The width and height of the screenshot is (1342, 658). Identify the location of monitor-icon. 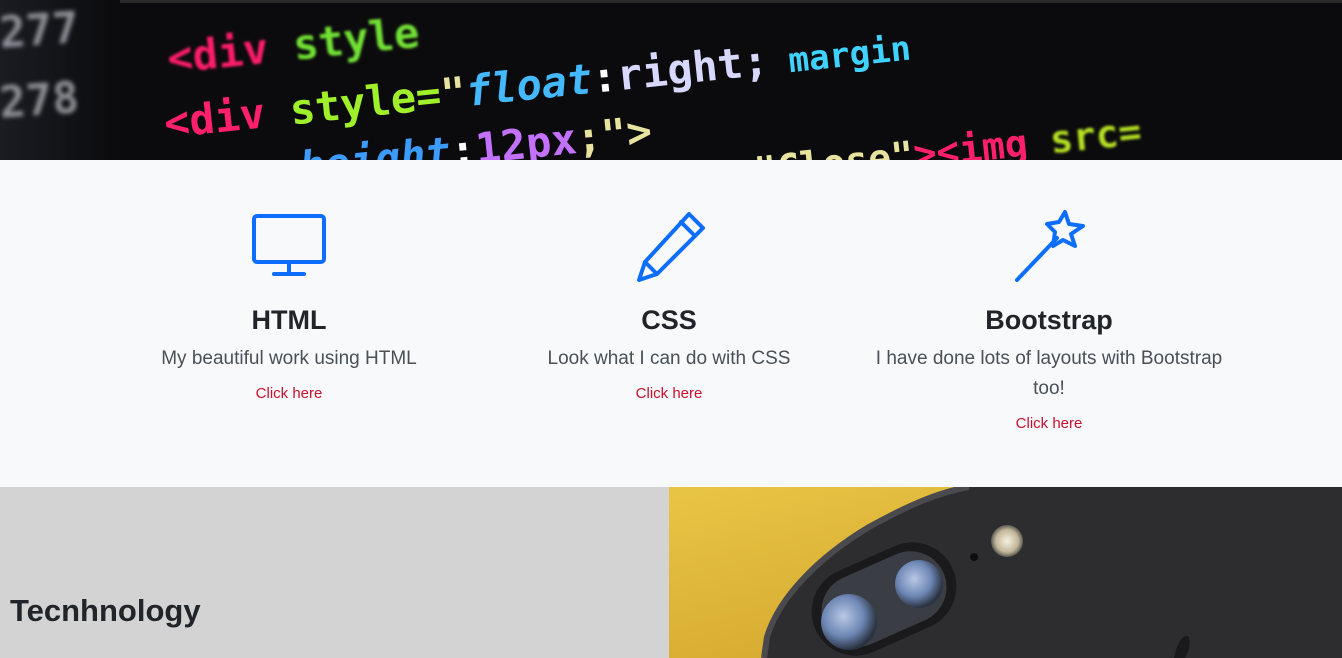
(289, 245).